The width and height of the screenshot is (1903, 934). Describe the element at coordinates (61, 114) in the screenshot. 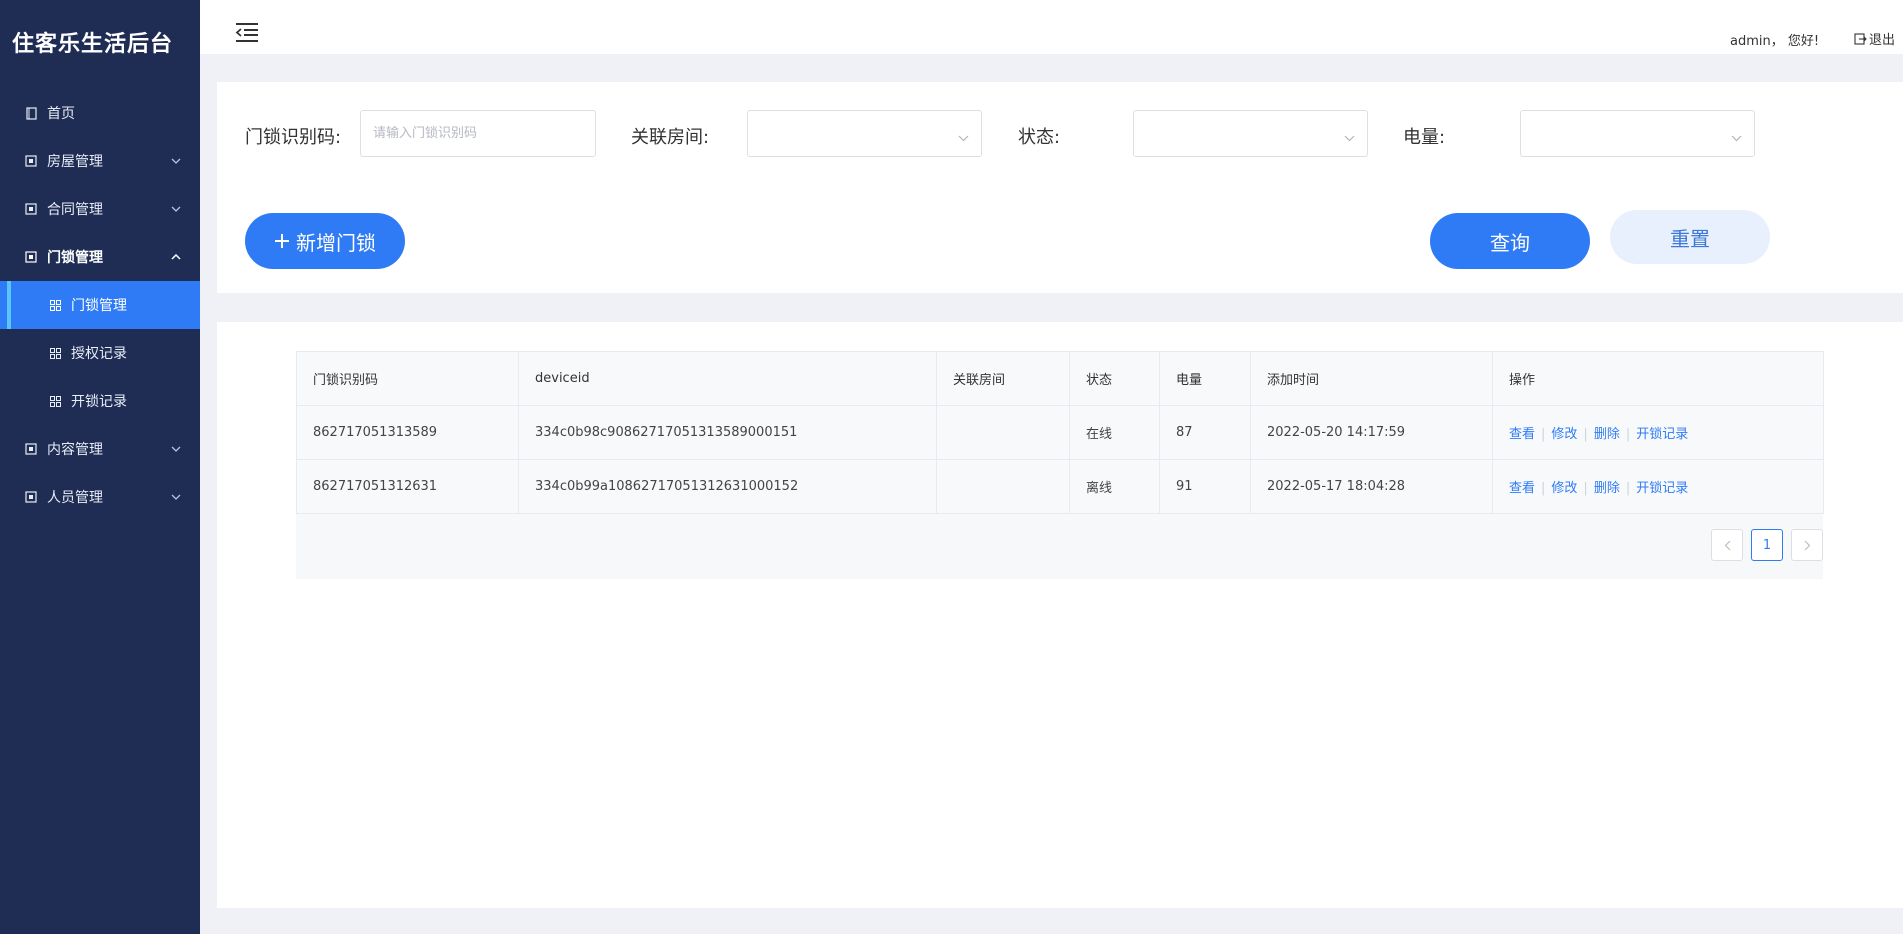

I see `sidebar-item-label: 首页` at that location.